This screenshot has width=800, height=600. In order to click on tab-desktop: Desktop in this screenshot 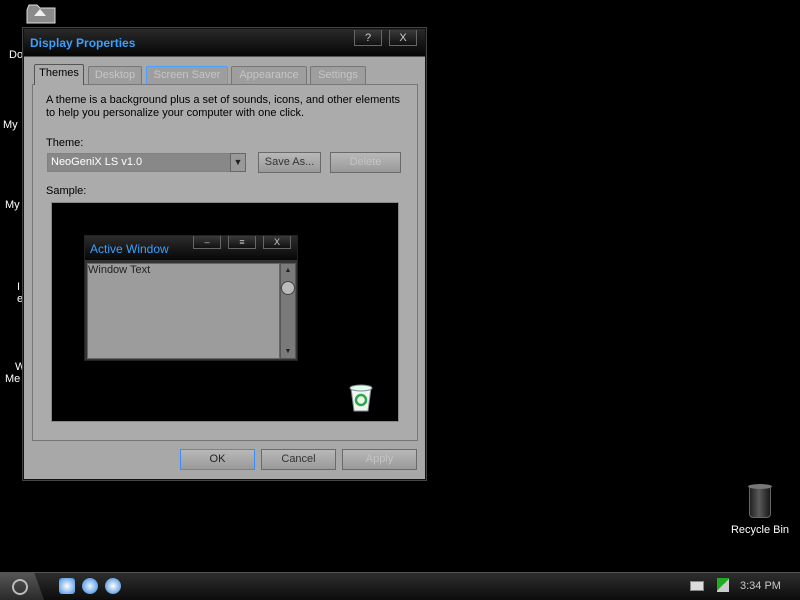, I will do `click(115, 75)`.